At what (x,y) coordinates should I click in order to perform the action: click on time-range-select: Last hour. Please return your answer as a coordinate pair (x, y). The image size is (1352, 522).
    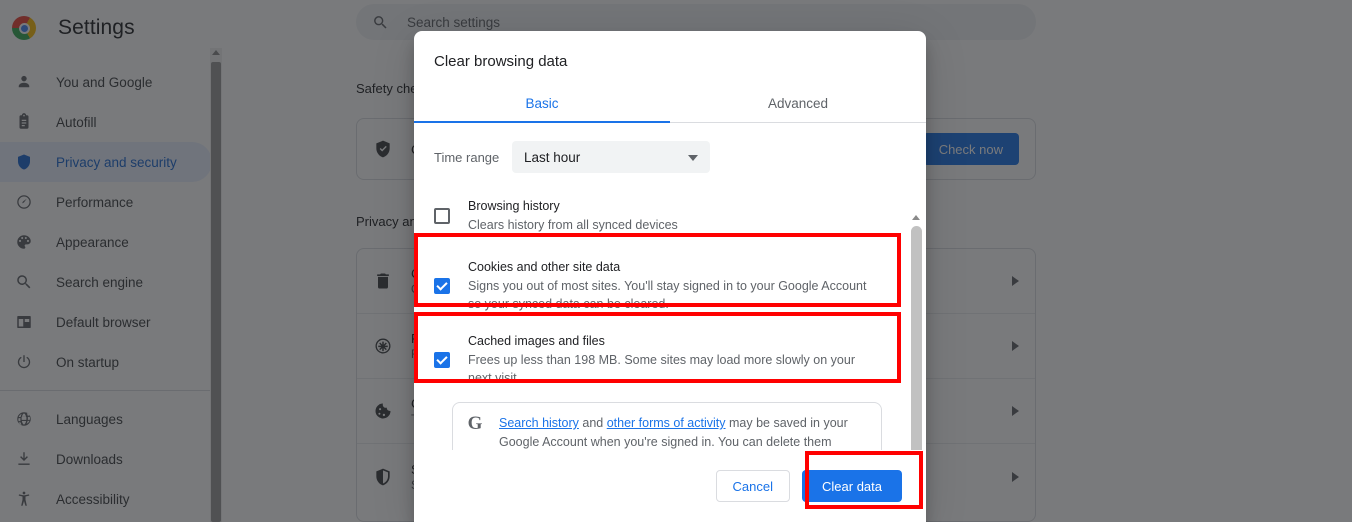
    Looking at the image, I should click on (611, 157).